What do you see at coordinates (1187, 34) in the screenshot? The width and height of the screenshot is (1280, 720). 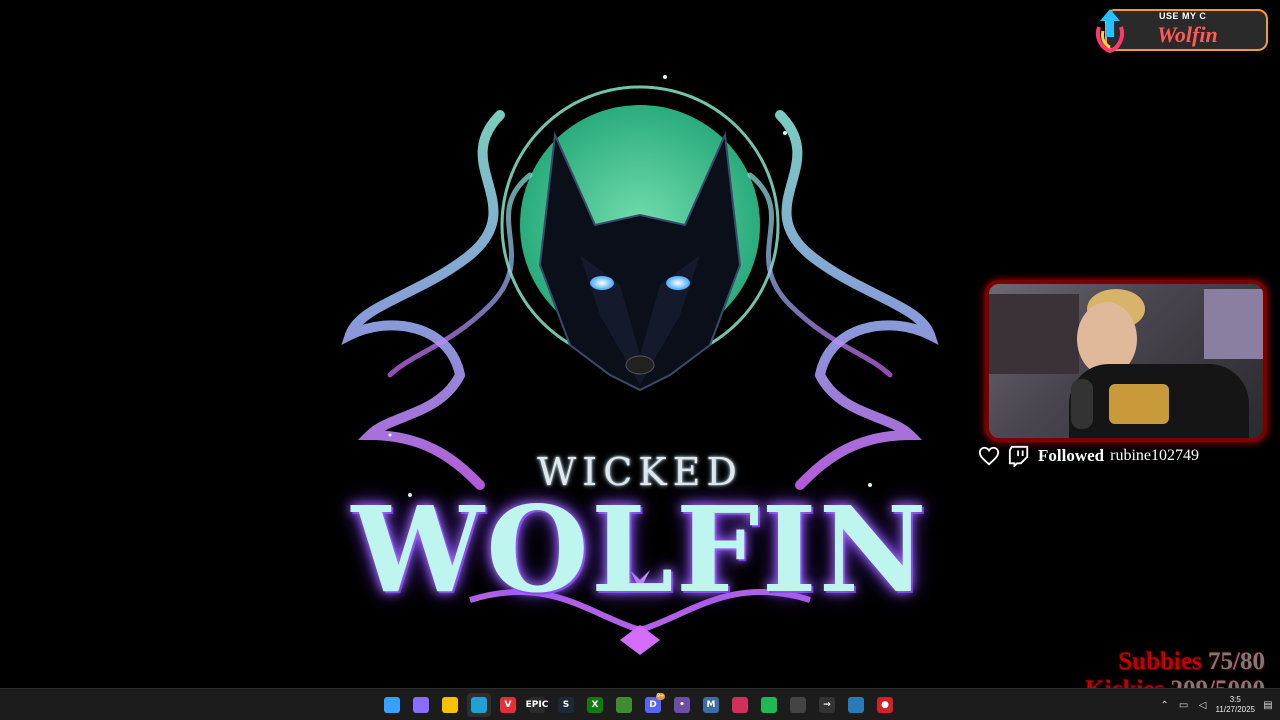 I see `badge-code-name: Wolfin` at bounding box center [1187, 34].